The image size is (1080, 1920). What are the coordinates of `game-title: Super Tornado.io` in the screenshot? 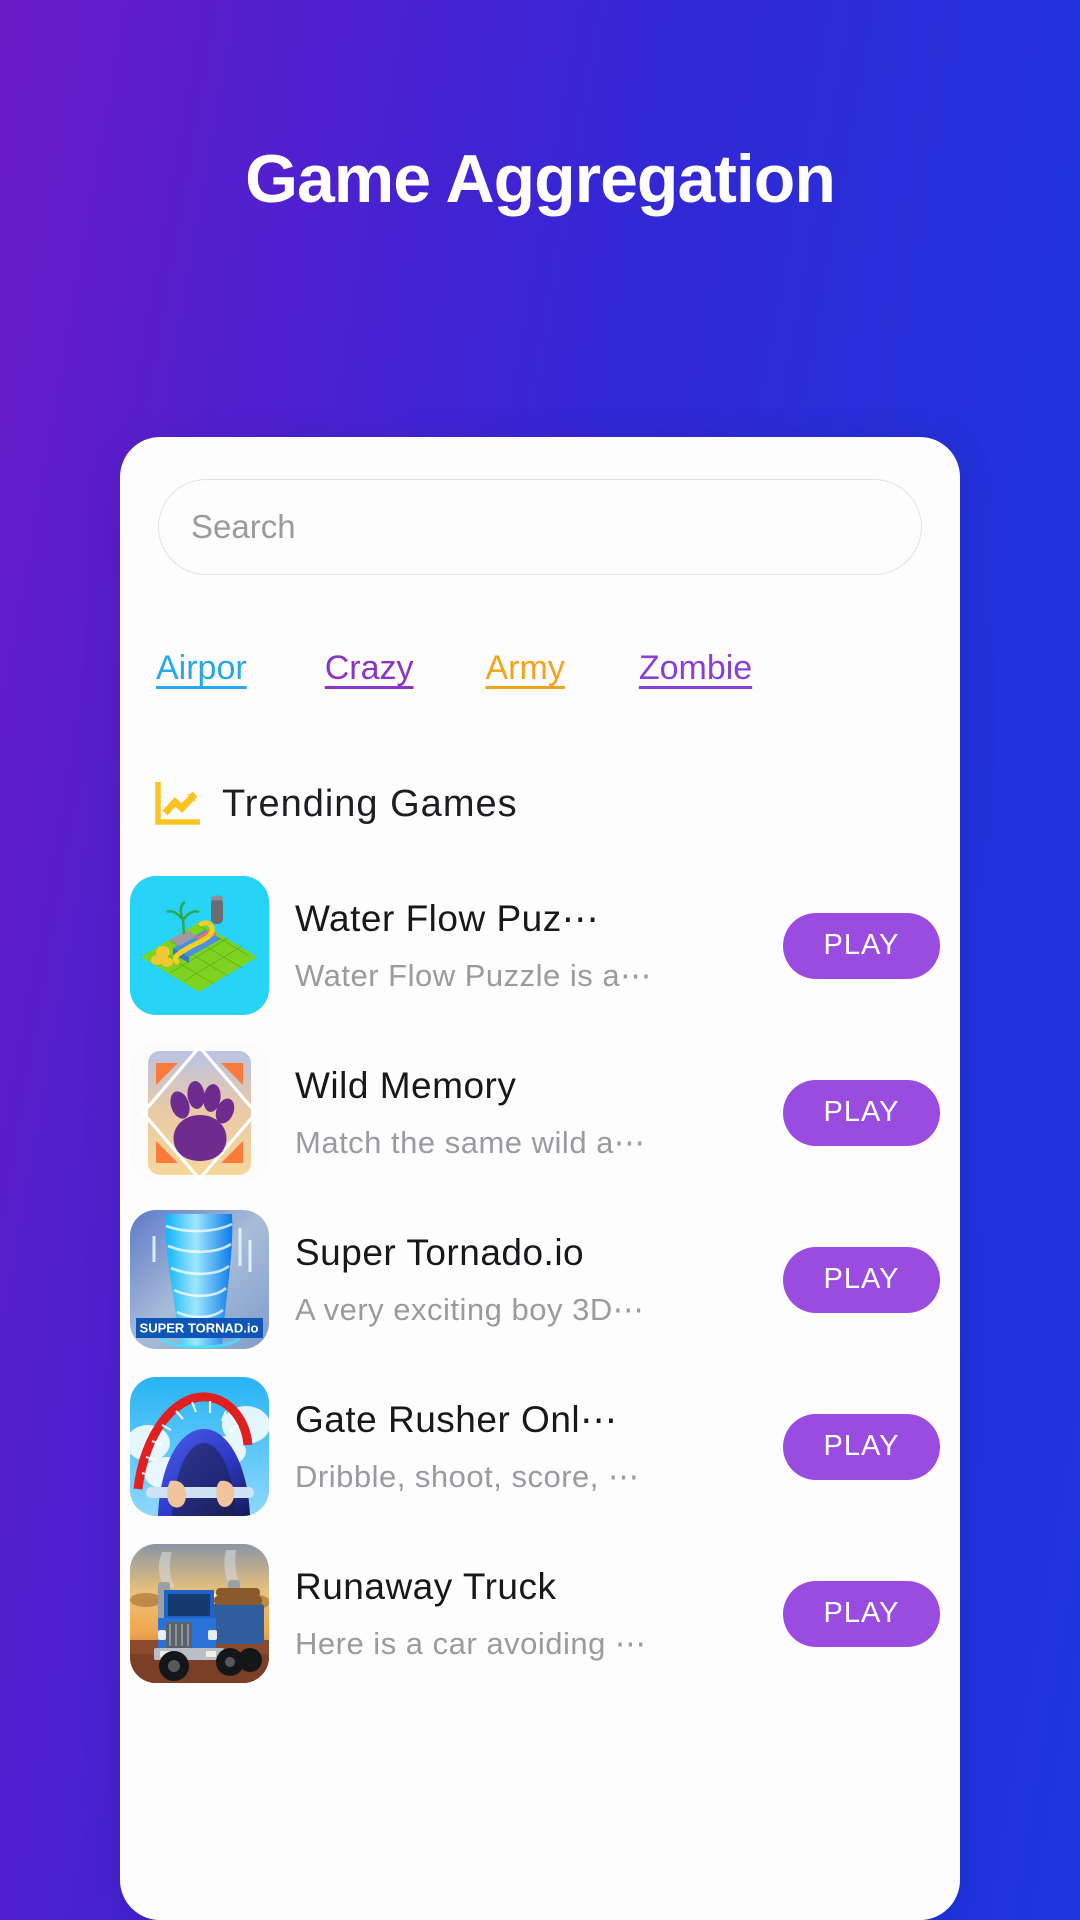 It's located at (440, 1252).